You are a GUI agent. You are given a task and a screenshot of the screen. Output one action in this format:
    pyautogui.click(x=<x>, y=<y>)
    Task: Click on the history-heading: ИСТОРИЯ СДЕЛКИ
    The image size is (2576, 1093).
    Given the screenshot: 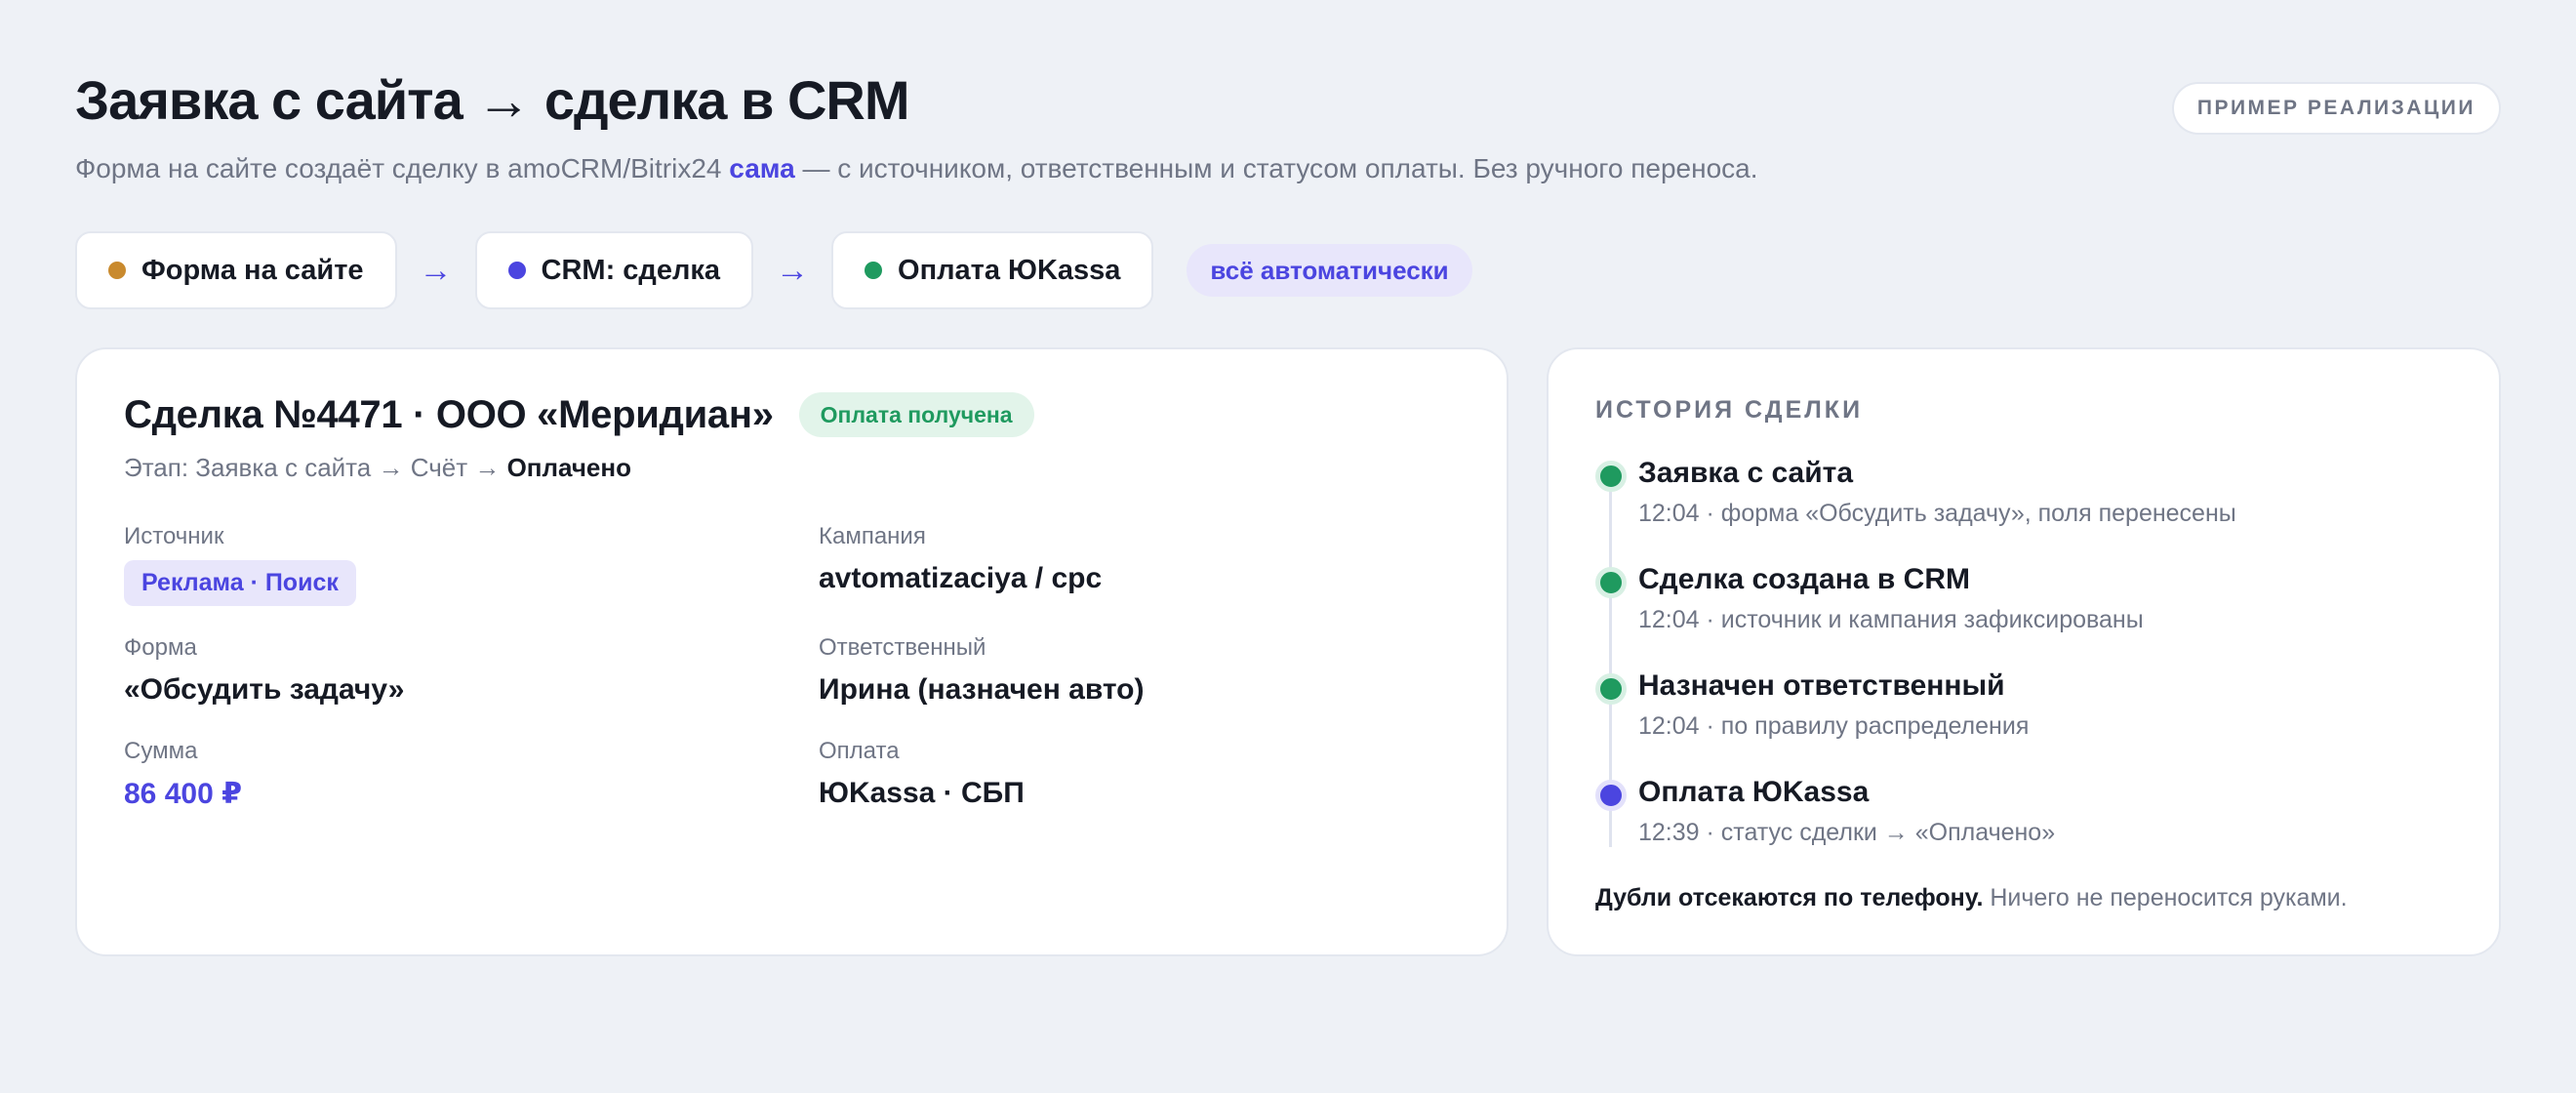 What is the action you would take?
    pyautogui.click(x=1729, y=410)
    